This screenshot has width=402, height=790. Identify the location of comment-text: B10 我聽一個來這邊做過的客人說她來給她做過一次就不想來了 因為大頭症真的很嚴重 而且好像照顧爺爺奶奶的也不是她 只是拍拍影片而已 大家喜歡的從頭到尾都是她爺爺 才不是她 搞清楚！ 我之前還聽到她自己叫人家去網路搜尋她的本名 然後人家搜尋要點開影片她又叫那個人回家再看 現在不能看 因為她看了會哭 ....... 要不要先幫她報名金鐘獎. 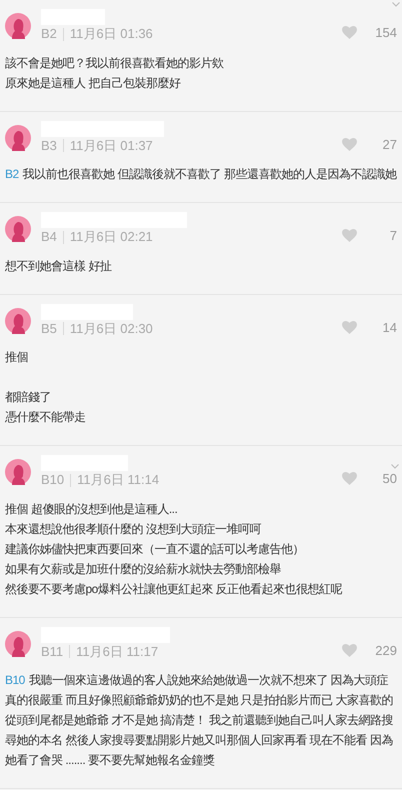
(199, 720).